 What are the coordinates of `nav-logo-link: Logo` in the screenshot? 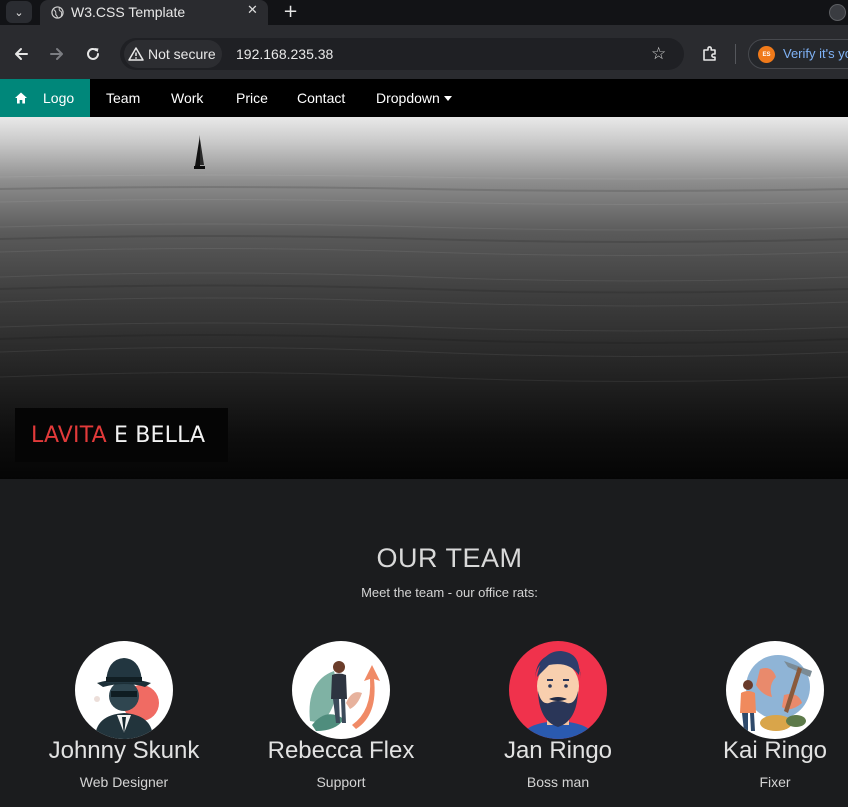 It's located at (45, 98).